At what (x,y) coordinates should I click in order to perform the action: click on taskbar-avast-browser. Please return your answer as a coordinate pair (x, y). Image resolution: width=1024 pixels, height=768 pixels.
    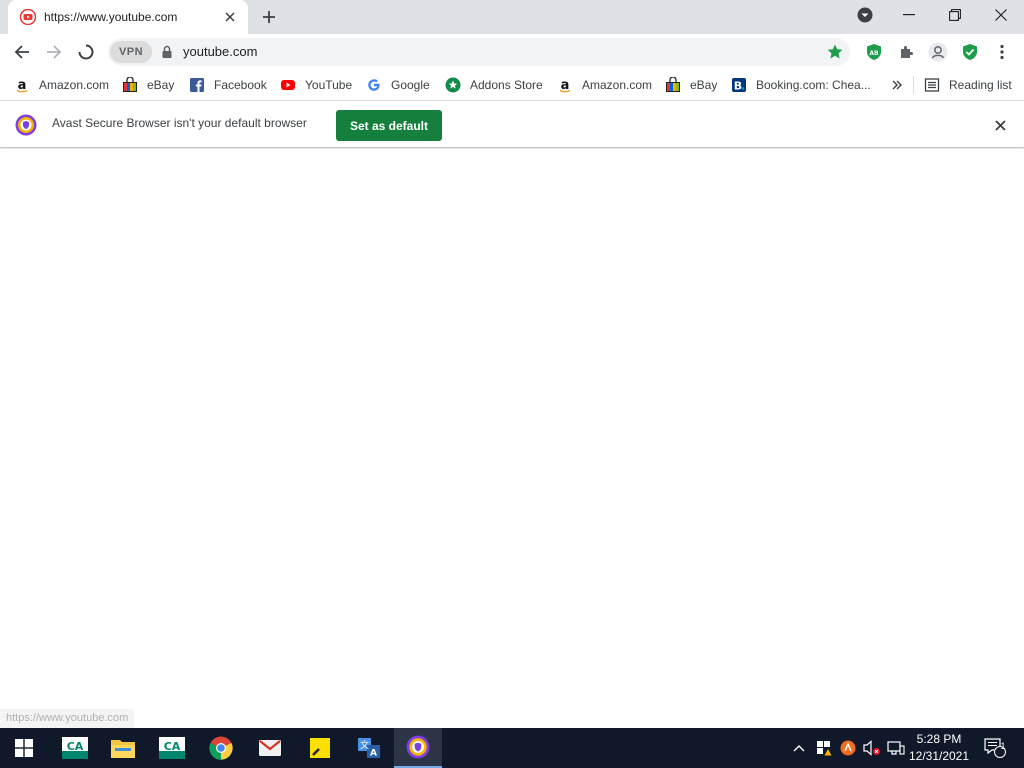
    Looking at the image, I should click on (418, 748).